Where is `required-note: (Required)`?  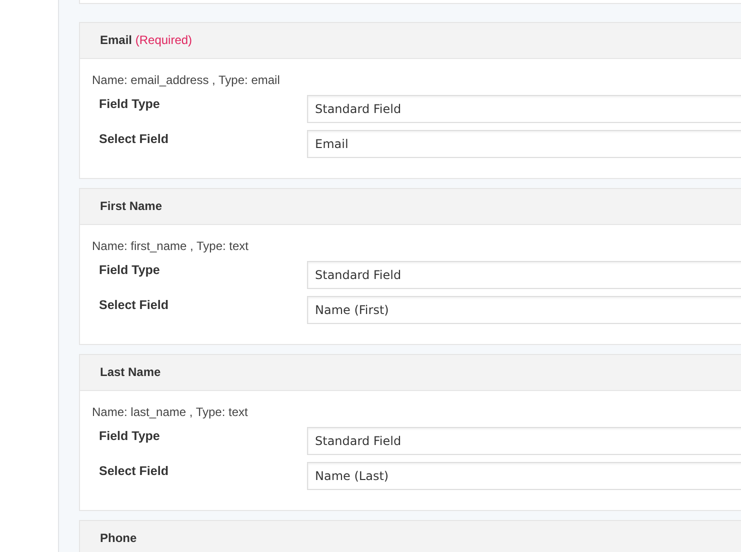
required-note: (Required) is located at coordinates (163, 40).